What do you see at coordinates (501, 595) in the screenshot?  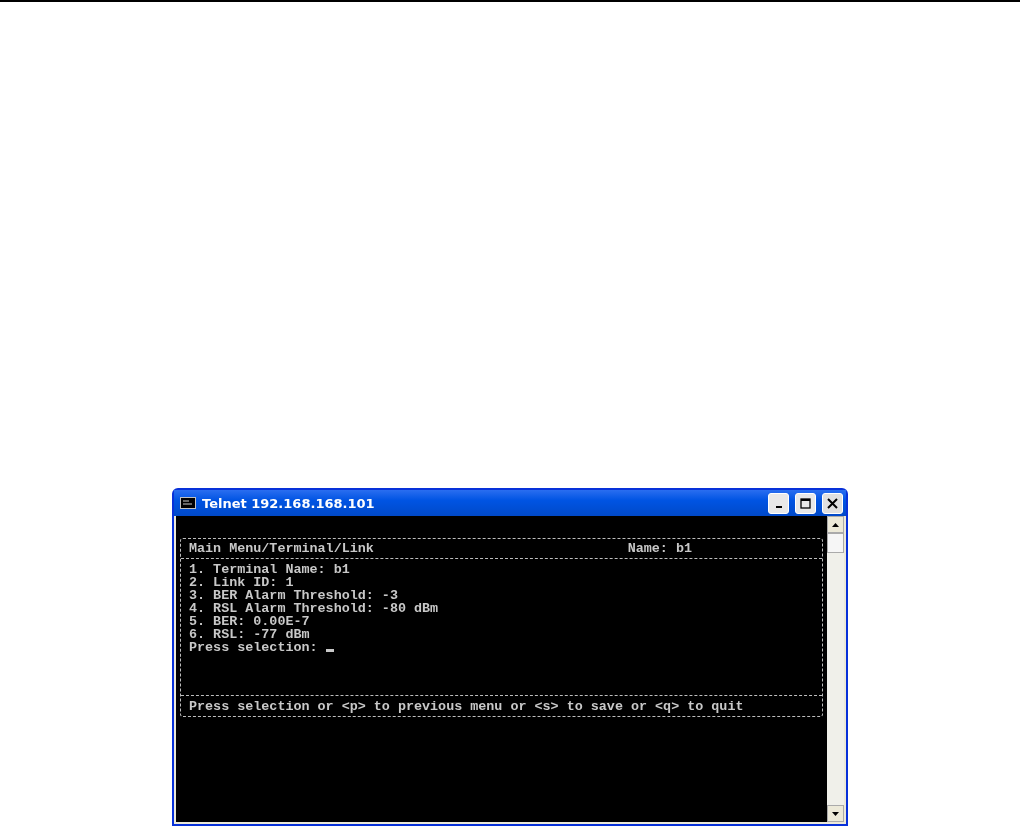 I see `menu-option: 3. BER Alarm Threshold: -3` at bounding box center [501, 595].